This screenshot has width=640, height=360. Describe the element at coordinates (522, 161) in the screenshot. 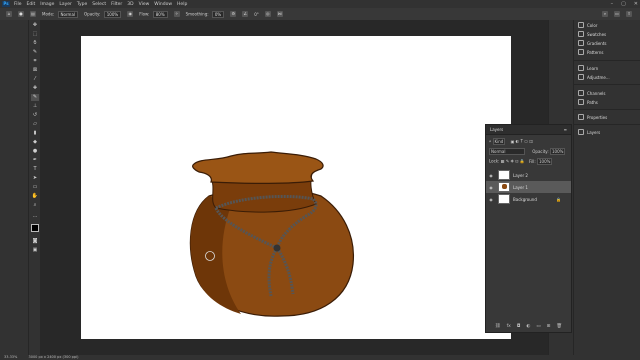

I see `lock-all-icon: 🔒` at that location.